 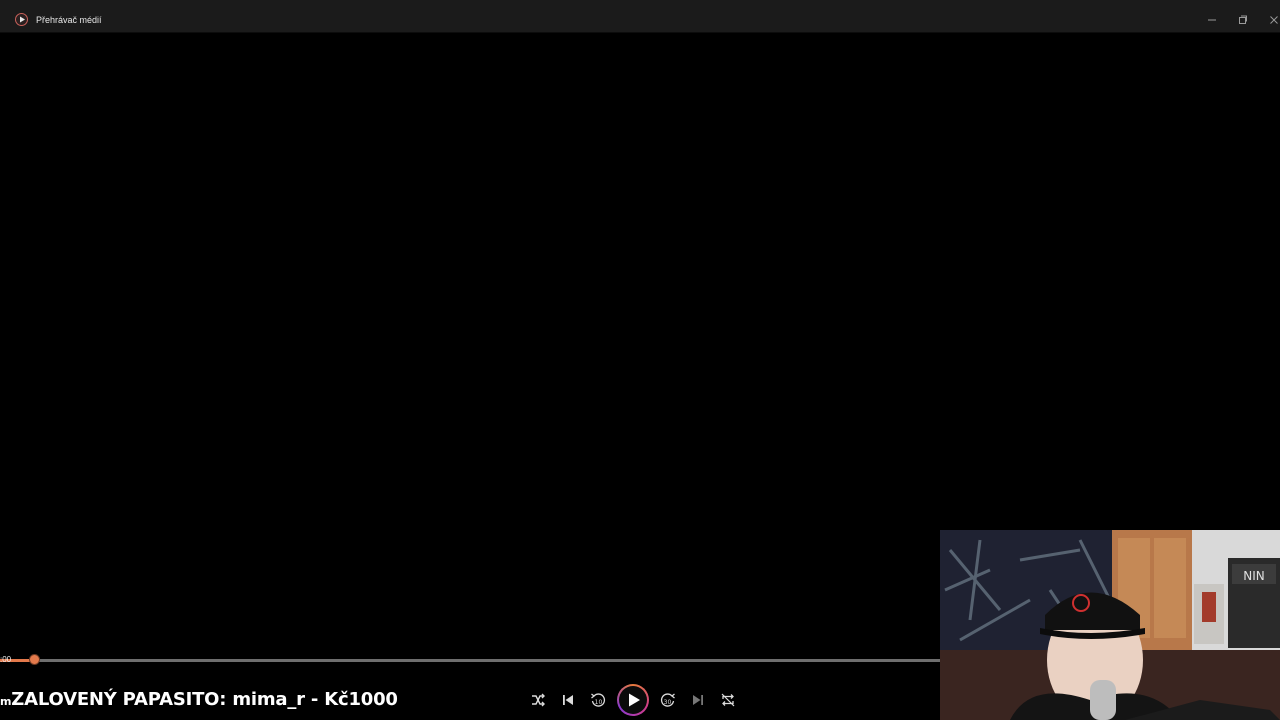 I want to click on current-time: :00, so click(x=6, y=659).